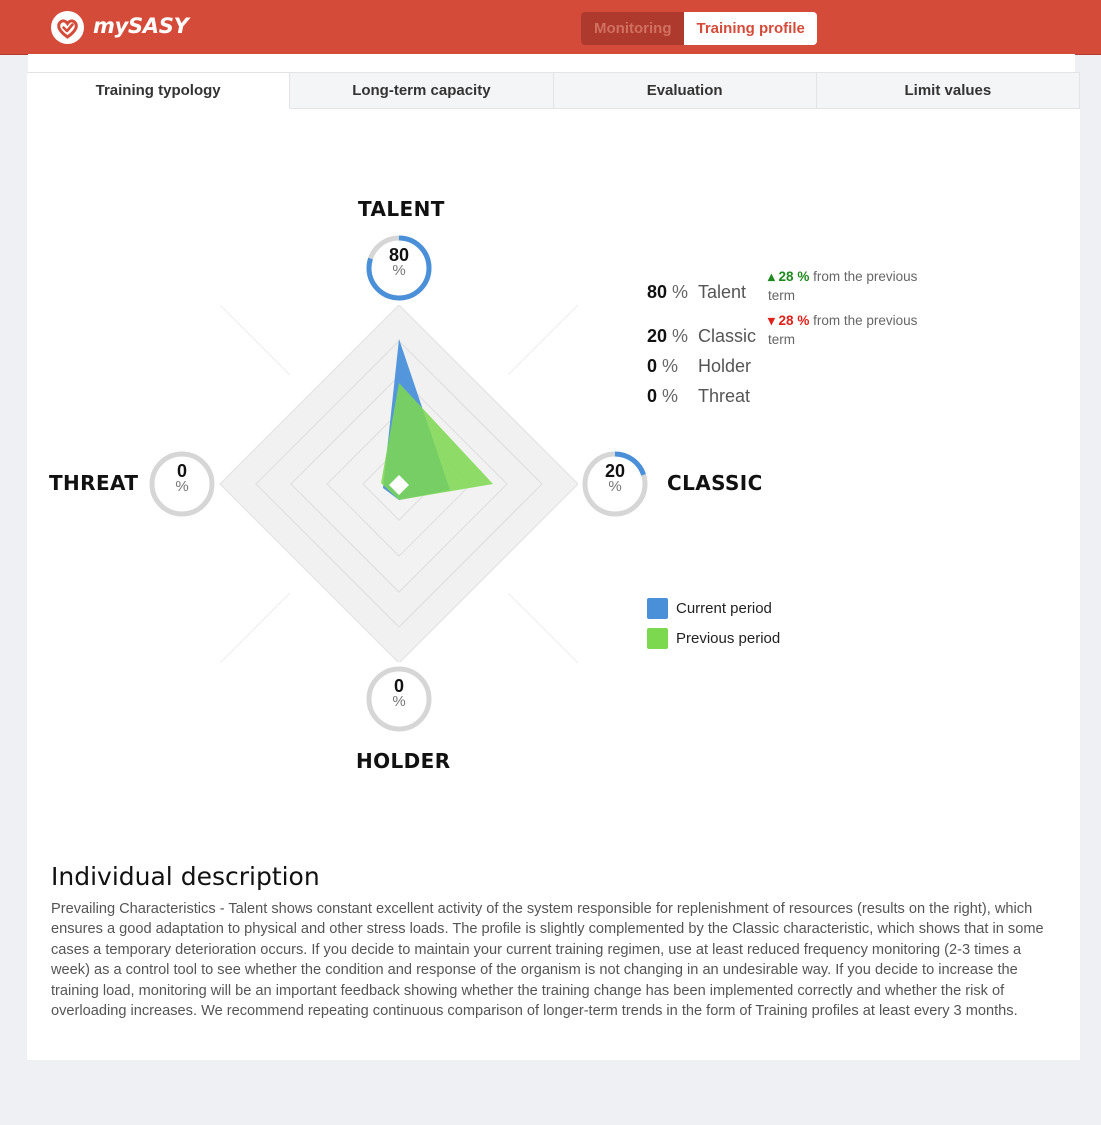 Image resolution: width=1101 pixels, height=1125 pixels. Describe the element at coordinates (159, 90) in the screenshot. I see `tab-training-typology: Training typology` at that location.